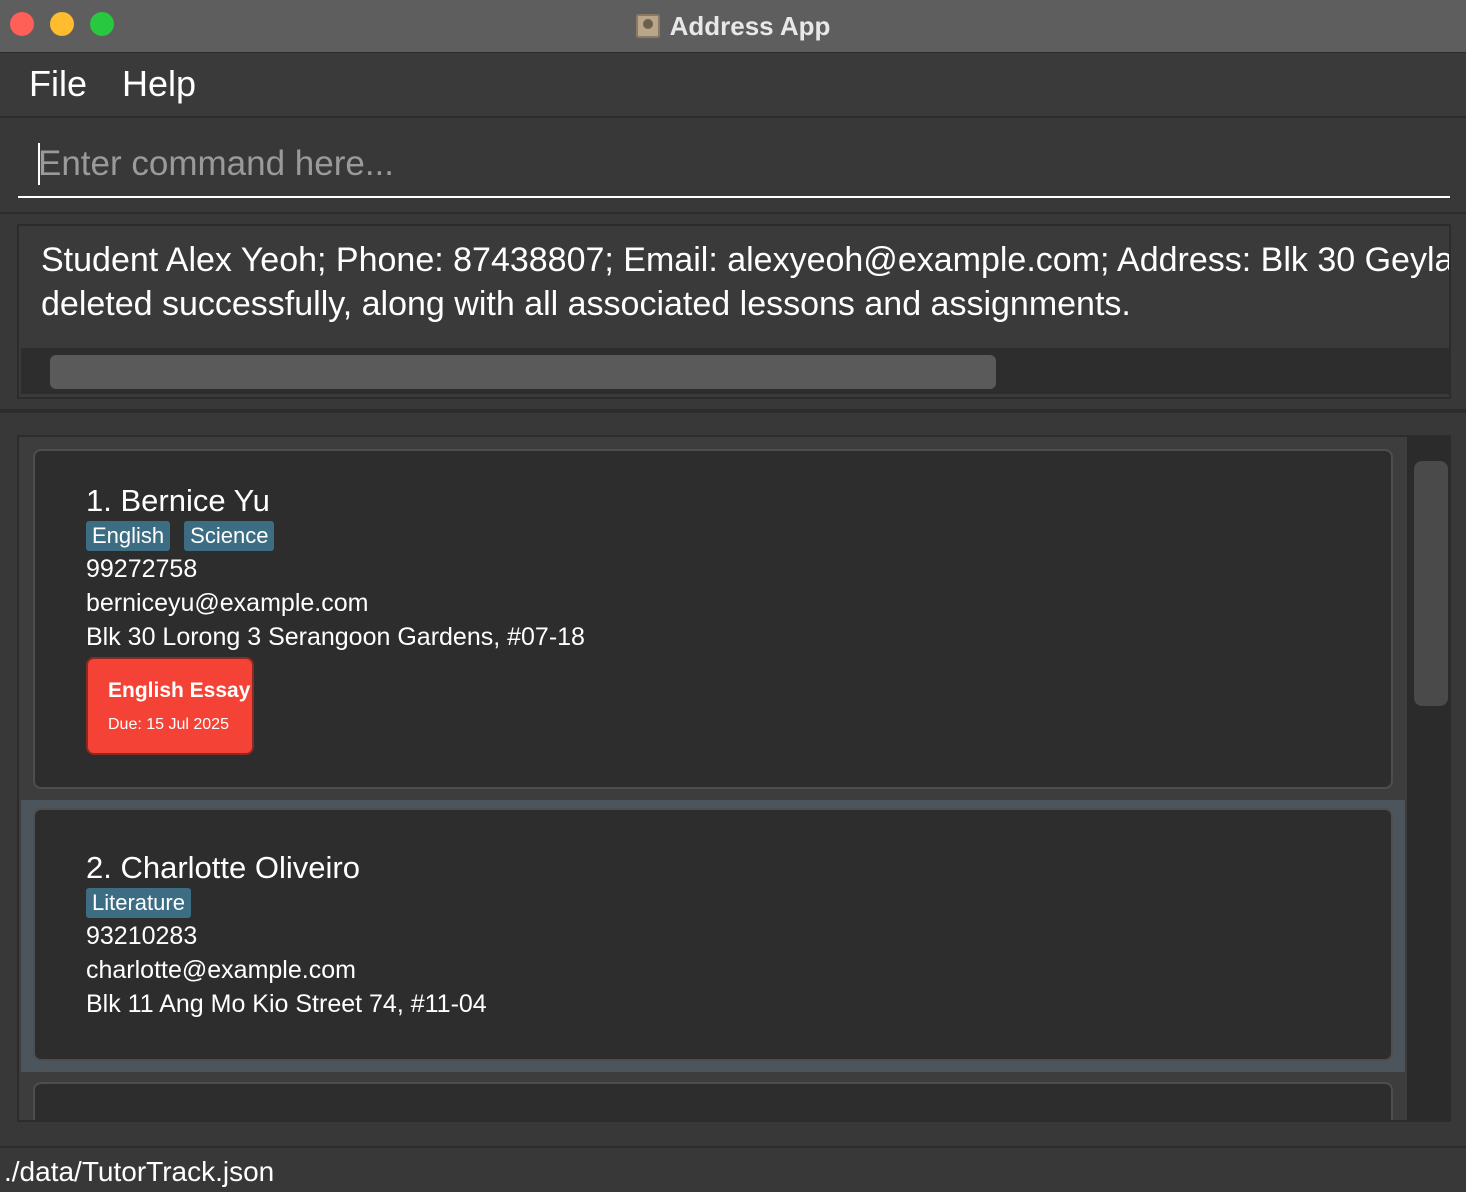 The width and height of the screenshot is (1466, 1192). What do you see at coordinates (142, 936) in the screenshot?
I see `student-phone: 93210283` at bounding box center [142, 936].